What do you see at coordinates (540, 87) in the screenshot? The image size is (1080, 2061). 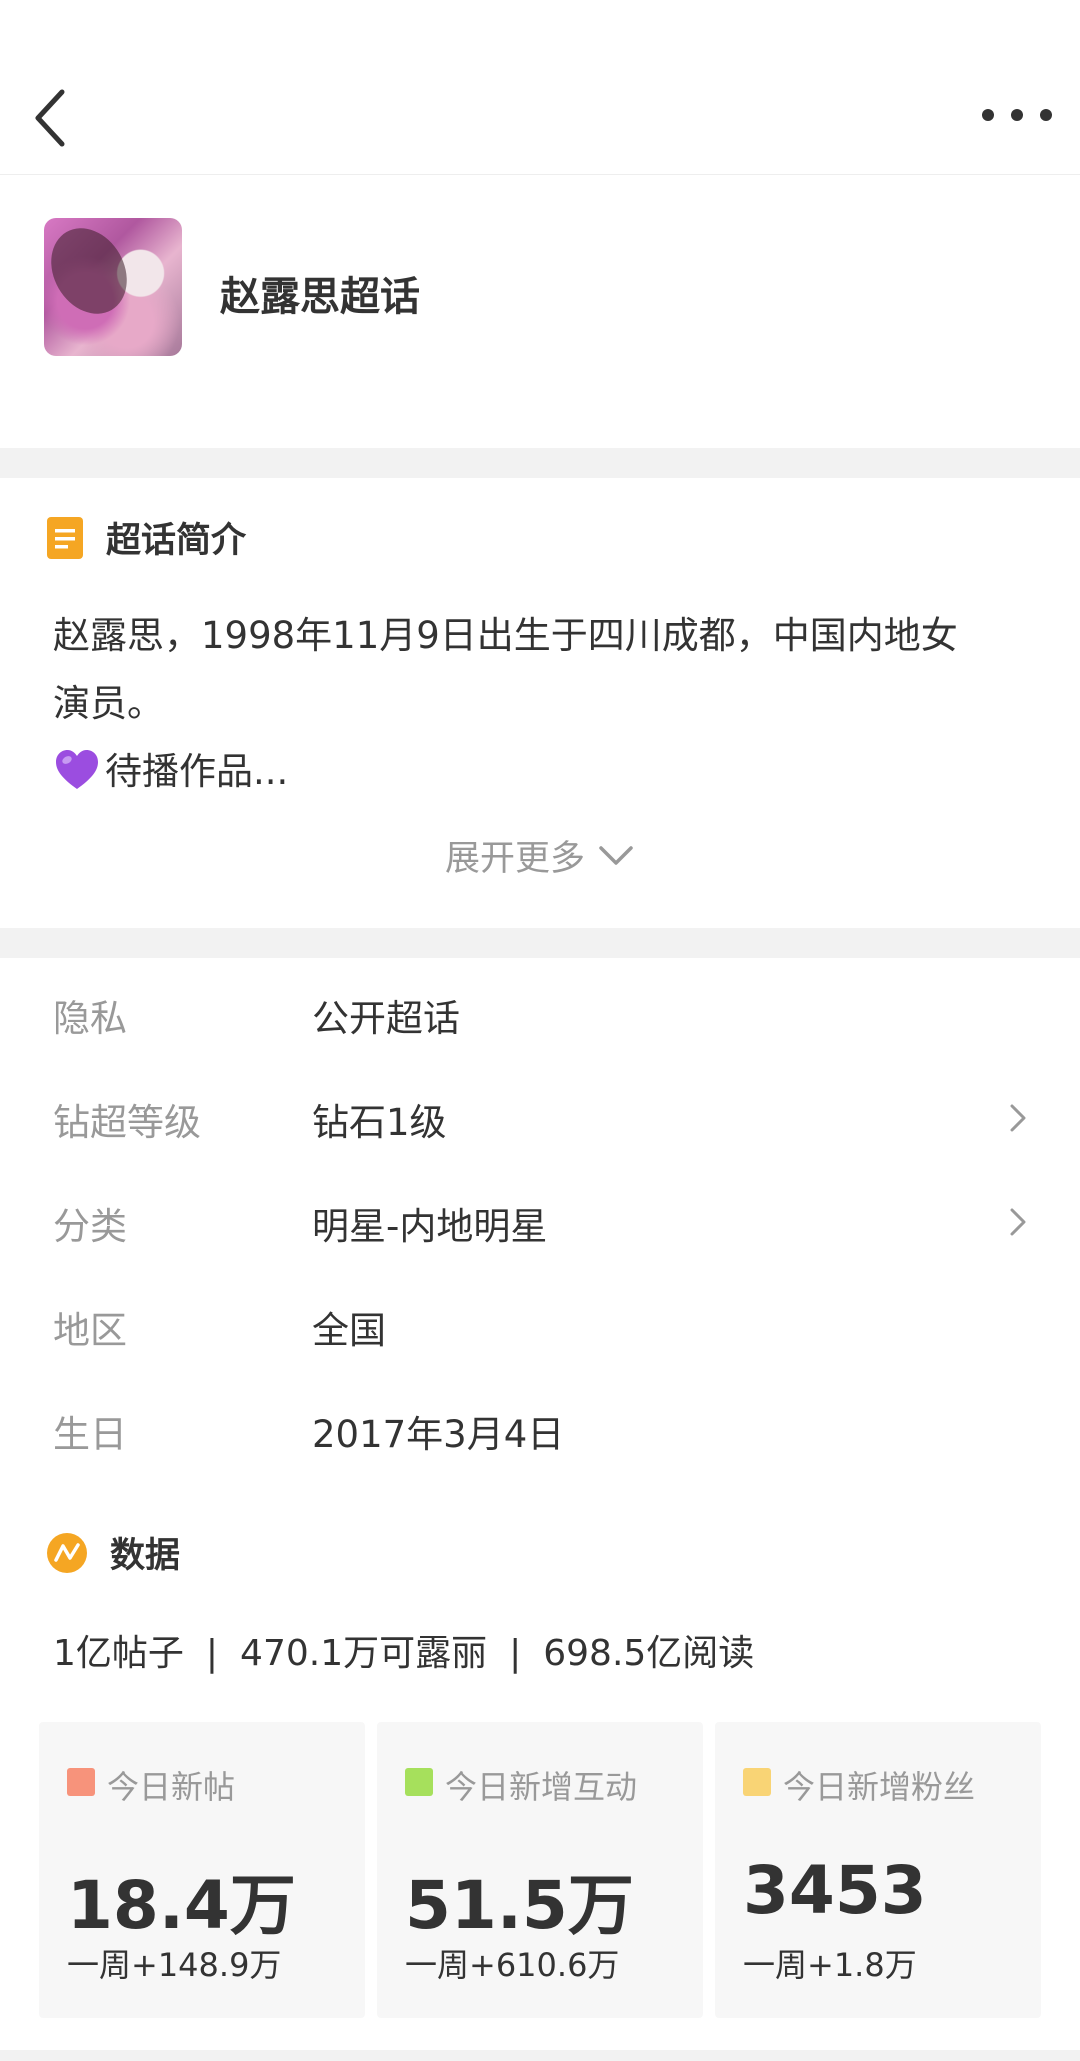 I see `navigation-bar` at bounding box center [540, 87].